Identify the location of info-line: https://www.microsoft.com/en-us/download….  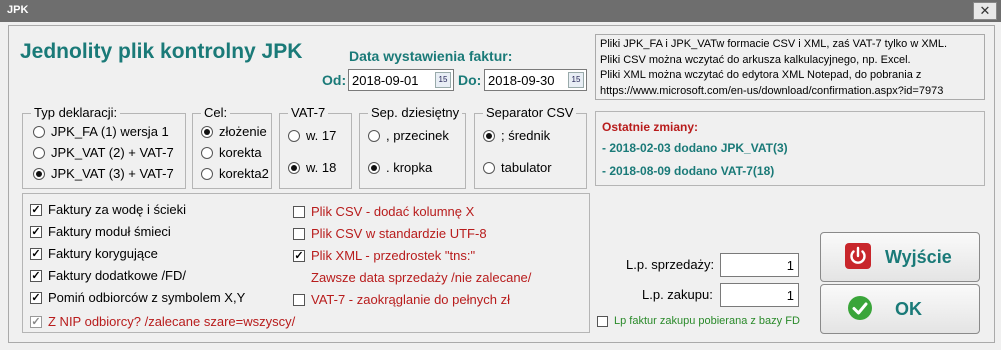
(772, 90).